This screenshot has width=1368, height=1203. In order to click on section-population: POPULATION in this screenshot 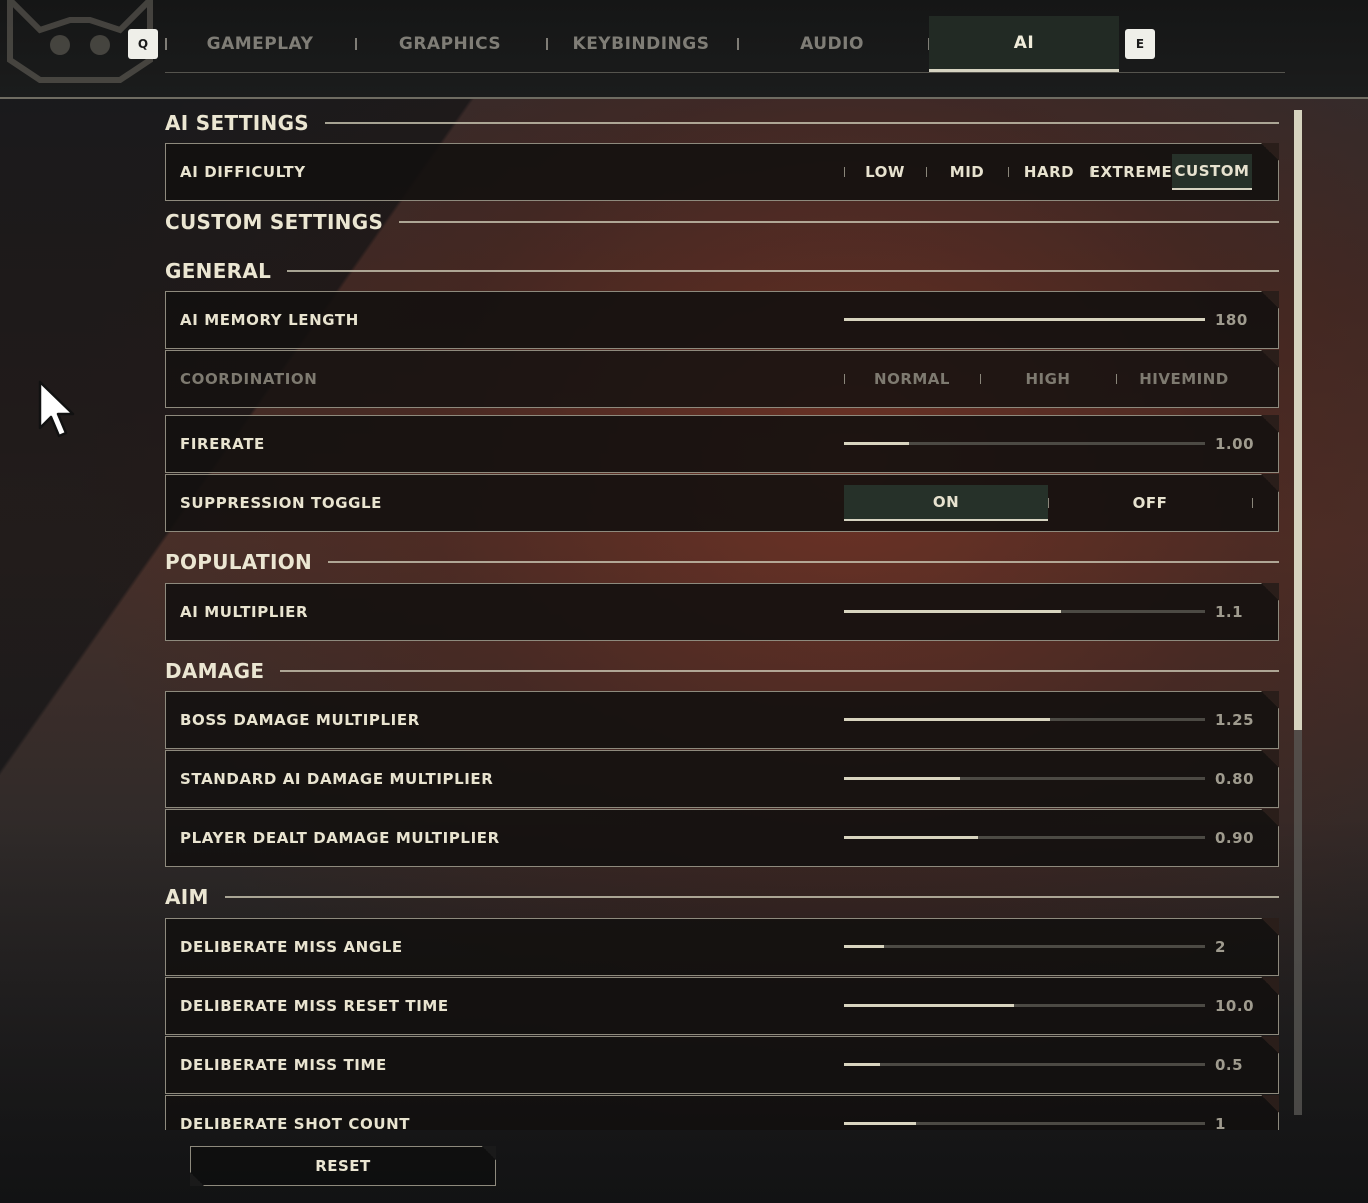, I will do `click(722, 562)`.